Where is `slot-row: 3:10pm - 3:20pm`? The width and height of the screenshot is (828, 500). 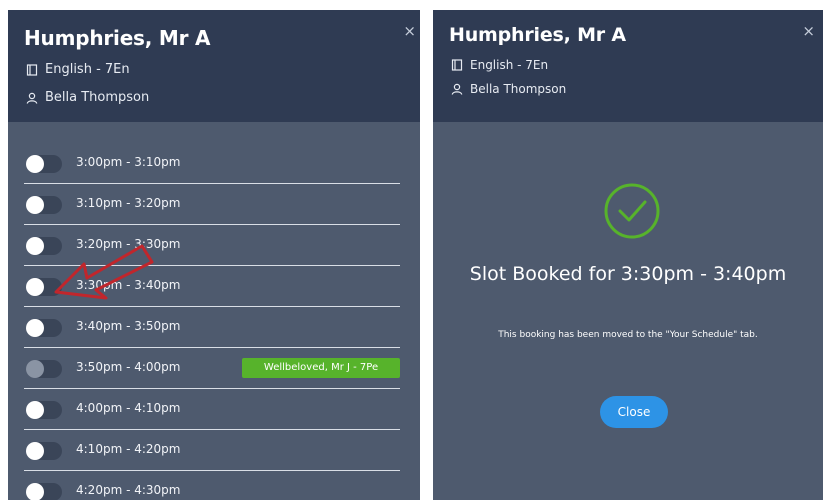
slot-row: 3:10pm - 3:20pm is located at coordinates (212, 204).